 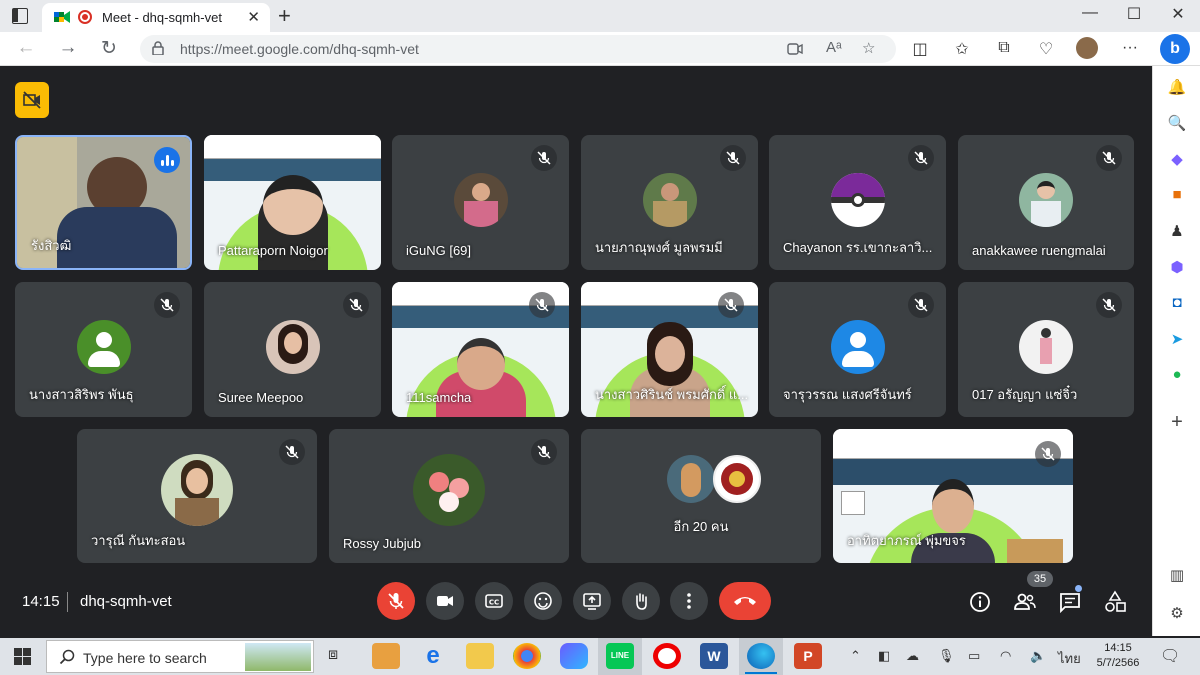 I want to click on file-explorer-icon, so click(x=480, y=656).